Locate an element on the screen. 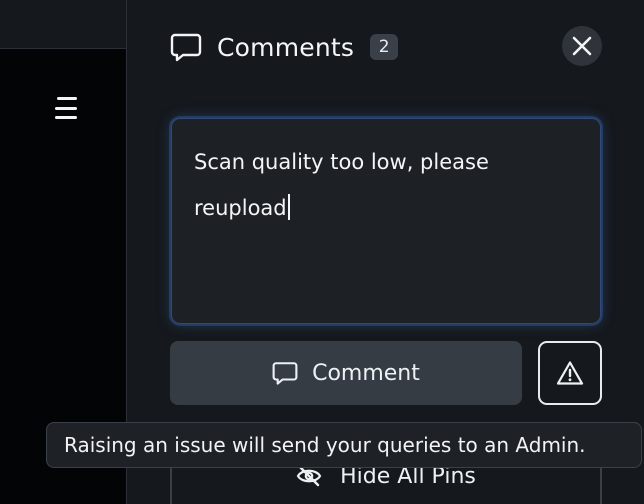 The height and width of the screenshot is (504, 644). comment-button-label: Comment is located at coordinates (366, 373).